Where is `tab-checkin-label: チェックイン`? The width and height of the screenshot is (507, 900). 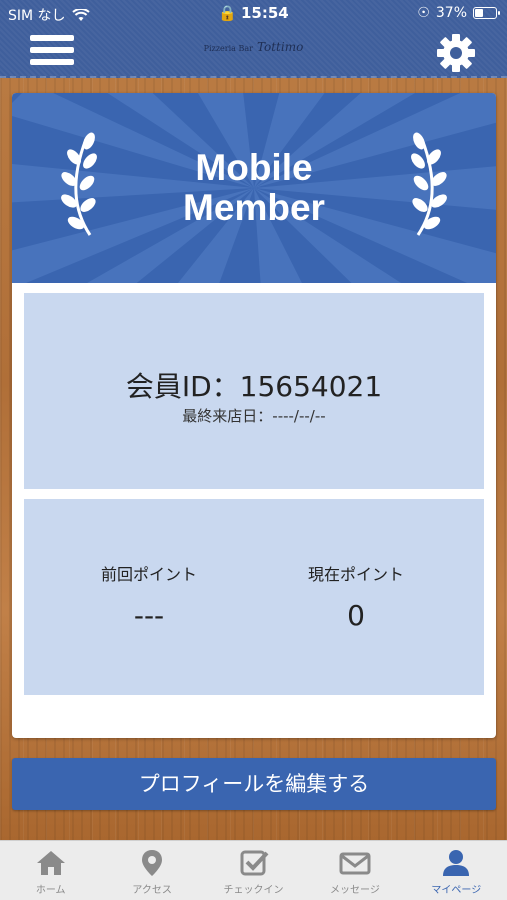 tab-checkin-label: チェックイン is located at coordinates (253, 890).